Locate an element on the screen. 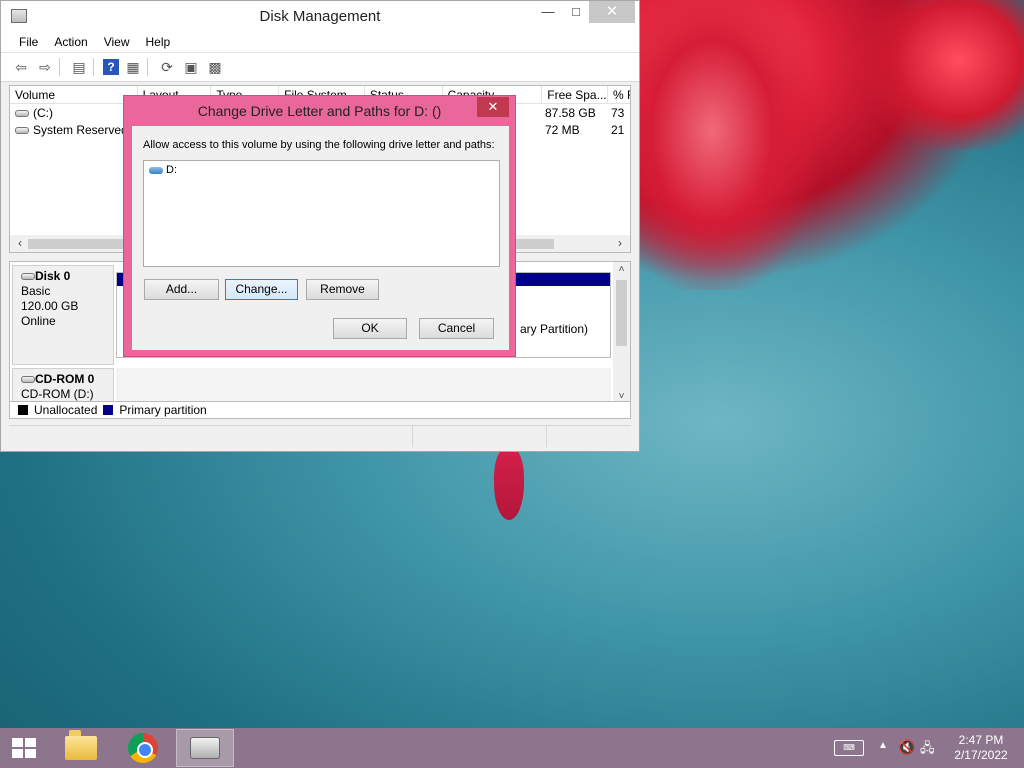 The height and width of the screenshot is (768, 1024). disk-status: Online is located at coordinates (38, 321).